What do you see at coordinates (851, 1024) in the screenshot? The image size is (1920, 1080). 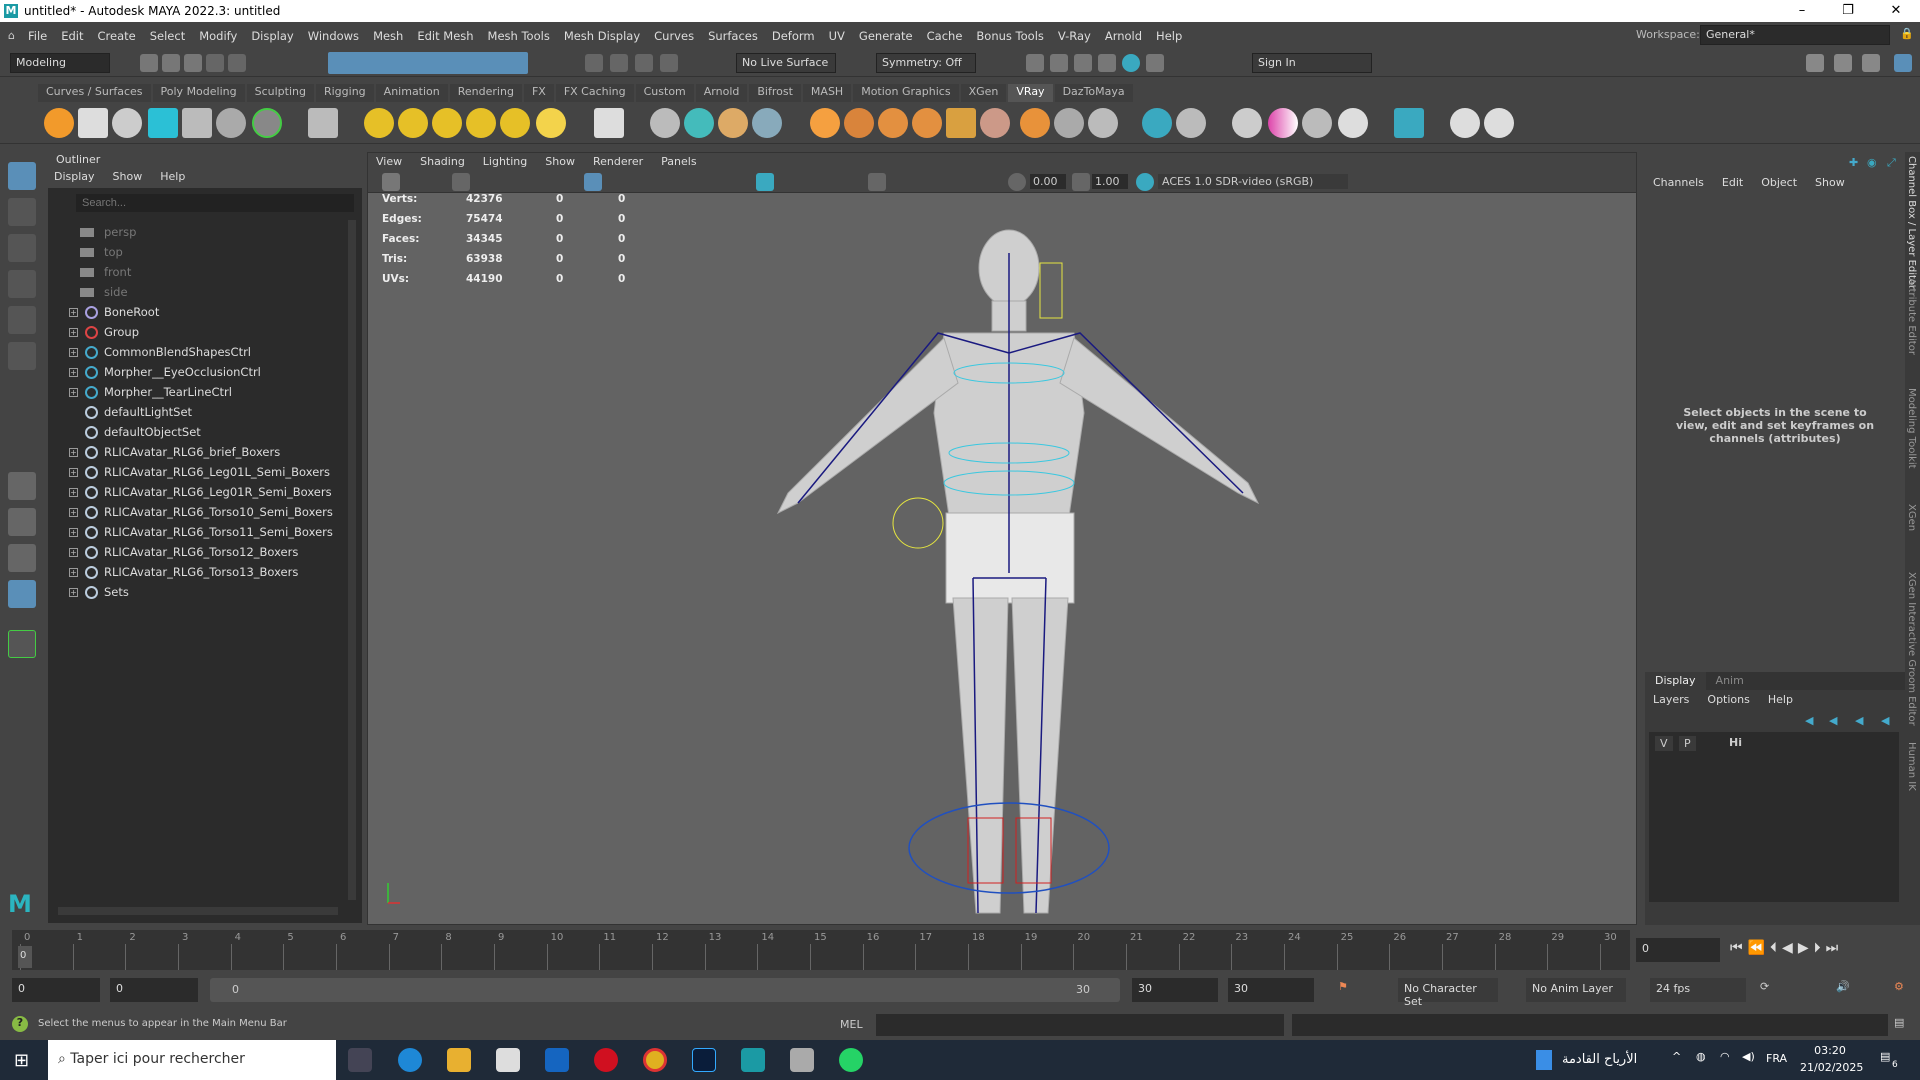 I see `mel-label: MEL` at bounding box center [851, 1024].